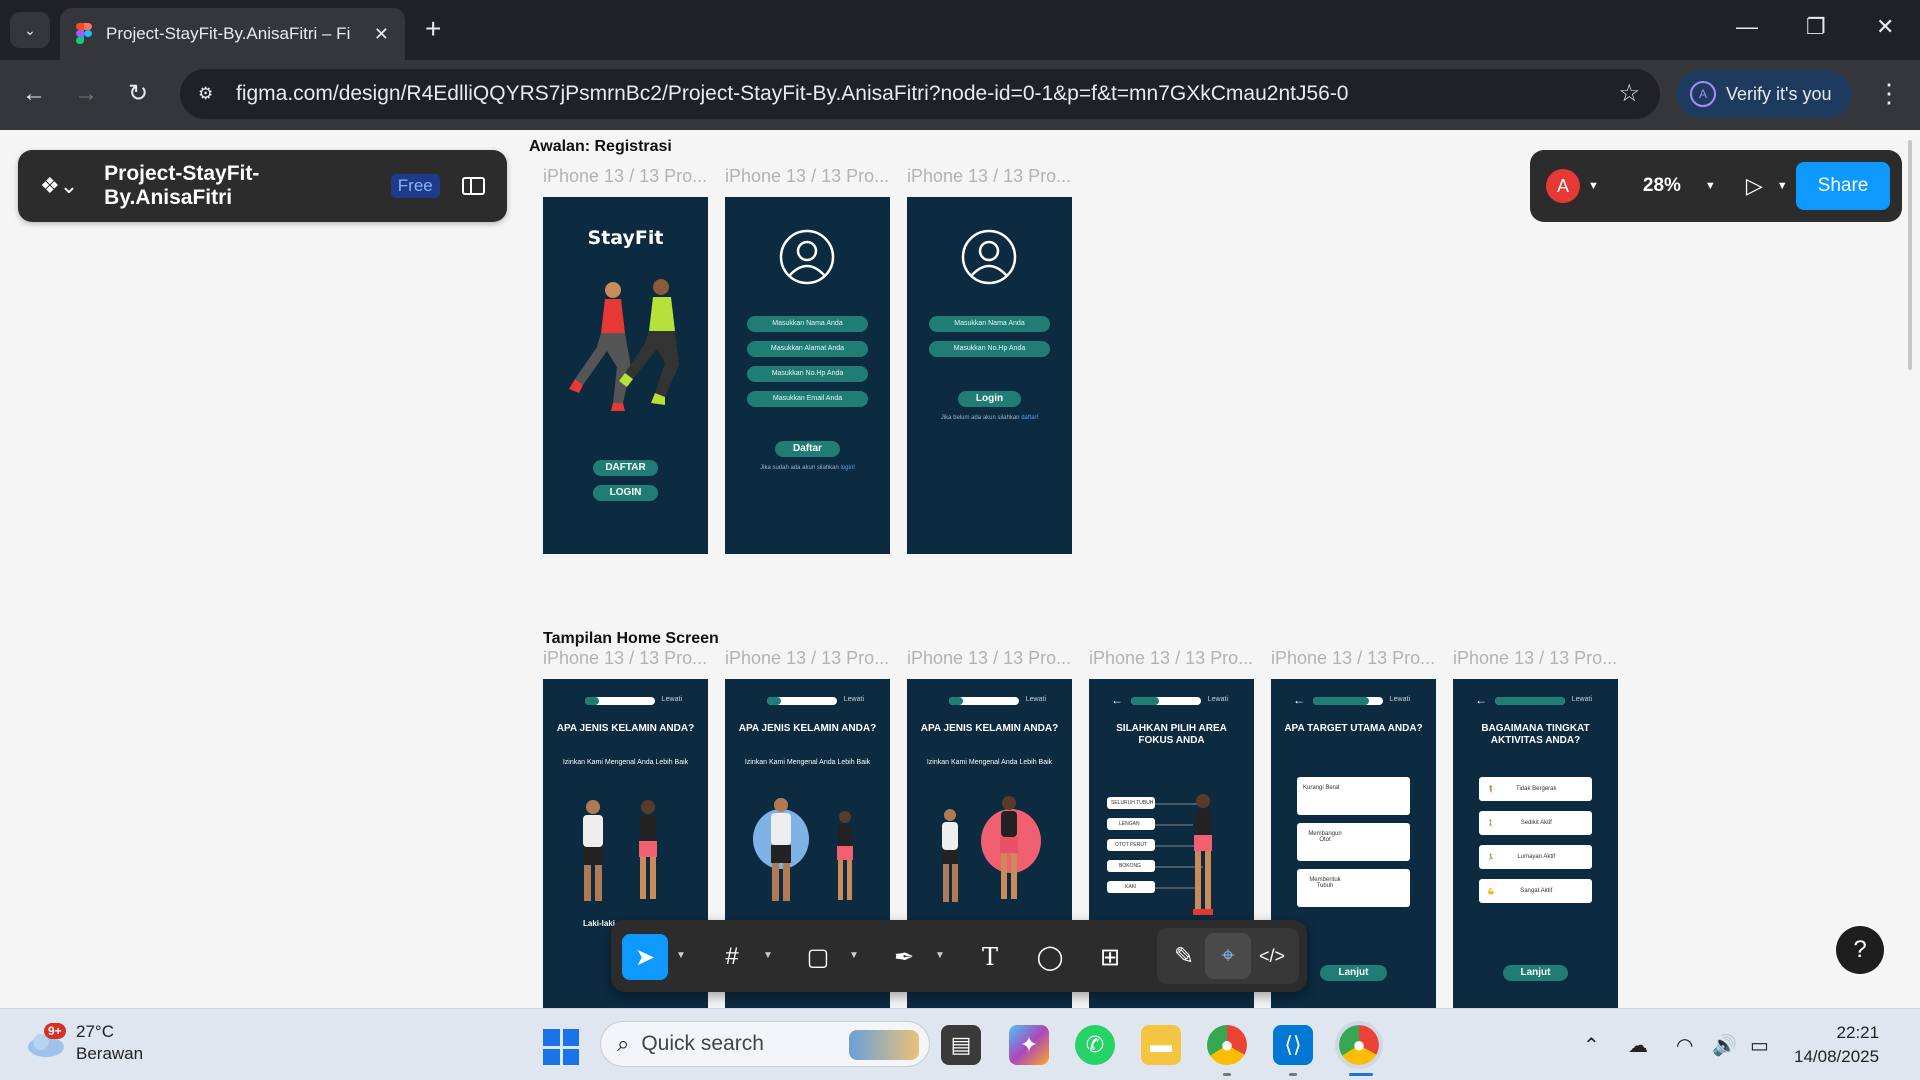 The width and height of the screenshot is (1920, 1080). I want to click on comment-tool-icon: ◯, so click(1050, 957).